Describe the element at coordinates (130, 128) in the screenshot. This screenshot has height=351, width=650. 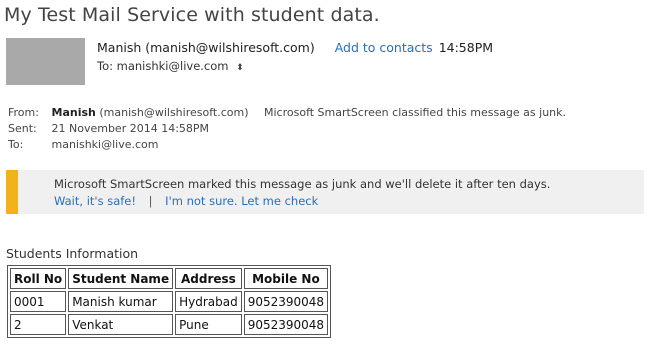
I see `sent-value: 21 November 2014 14:58PM` at that location.